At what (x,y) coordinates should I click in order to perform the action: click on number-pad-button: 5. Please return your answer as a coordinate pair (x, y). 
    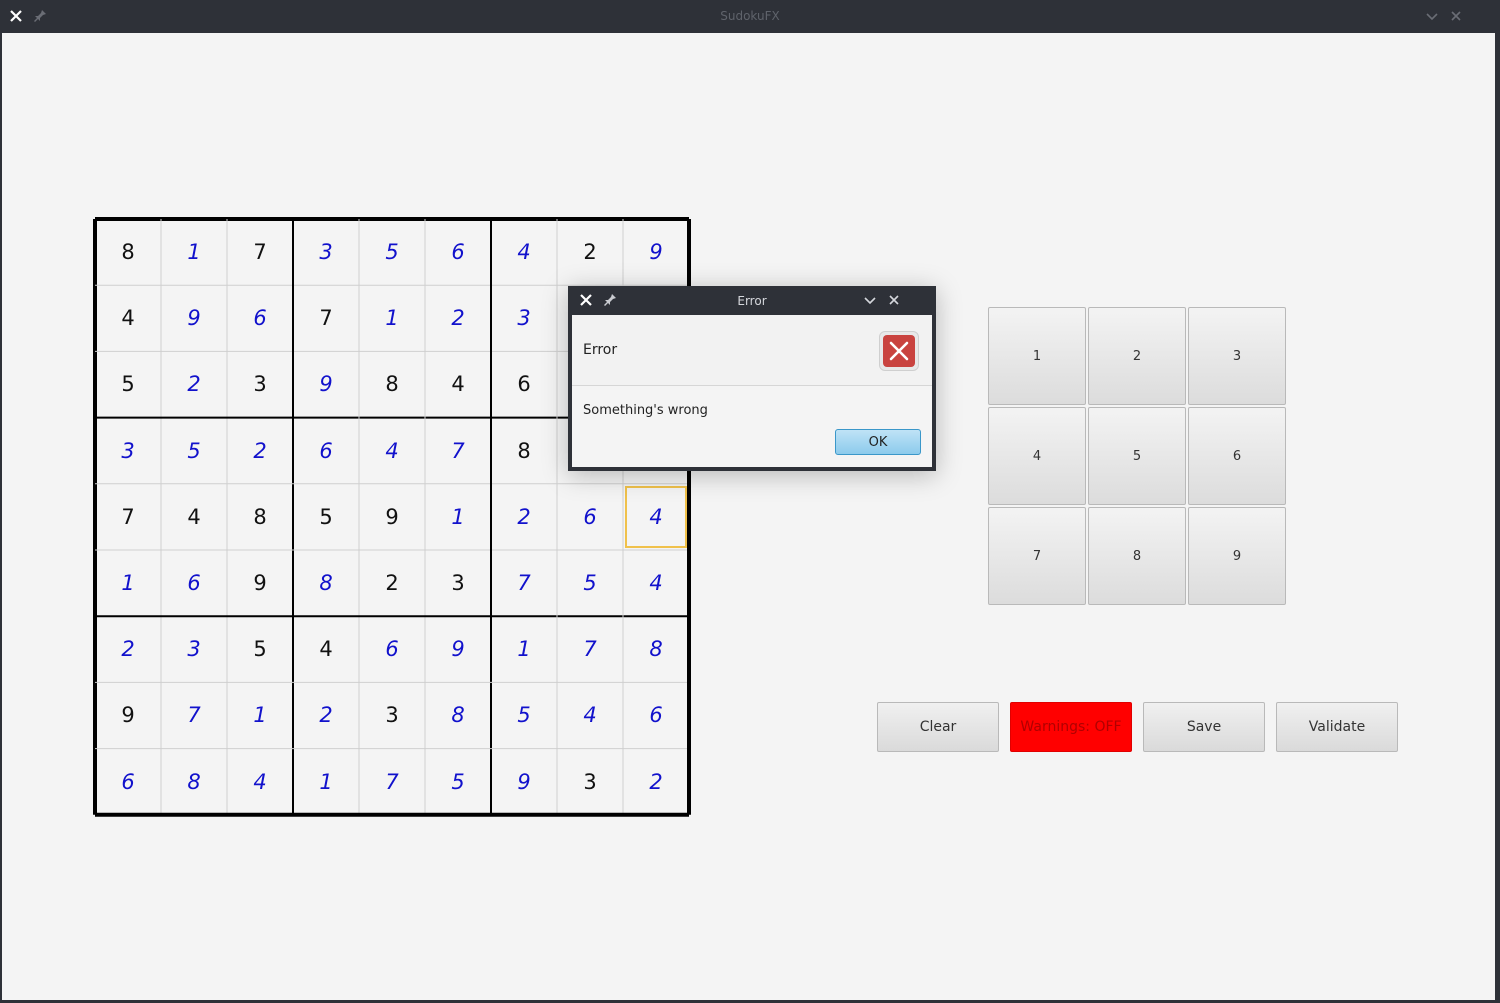
    Looking at the image, I should click on (1137, 456).